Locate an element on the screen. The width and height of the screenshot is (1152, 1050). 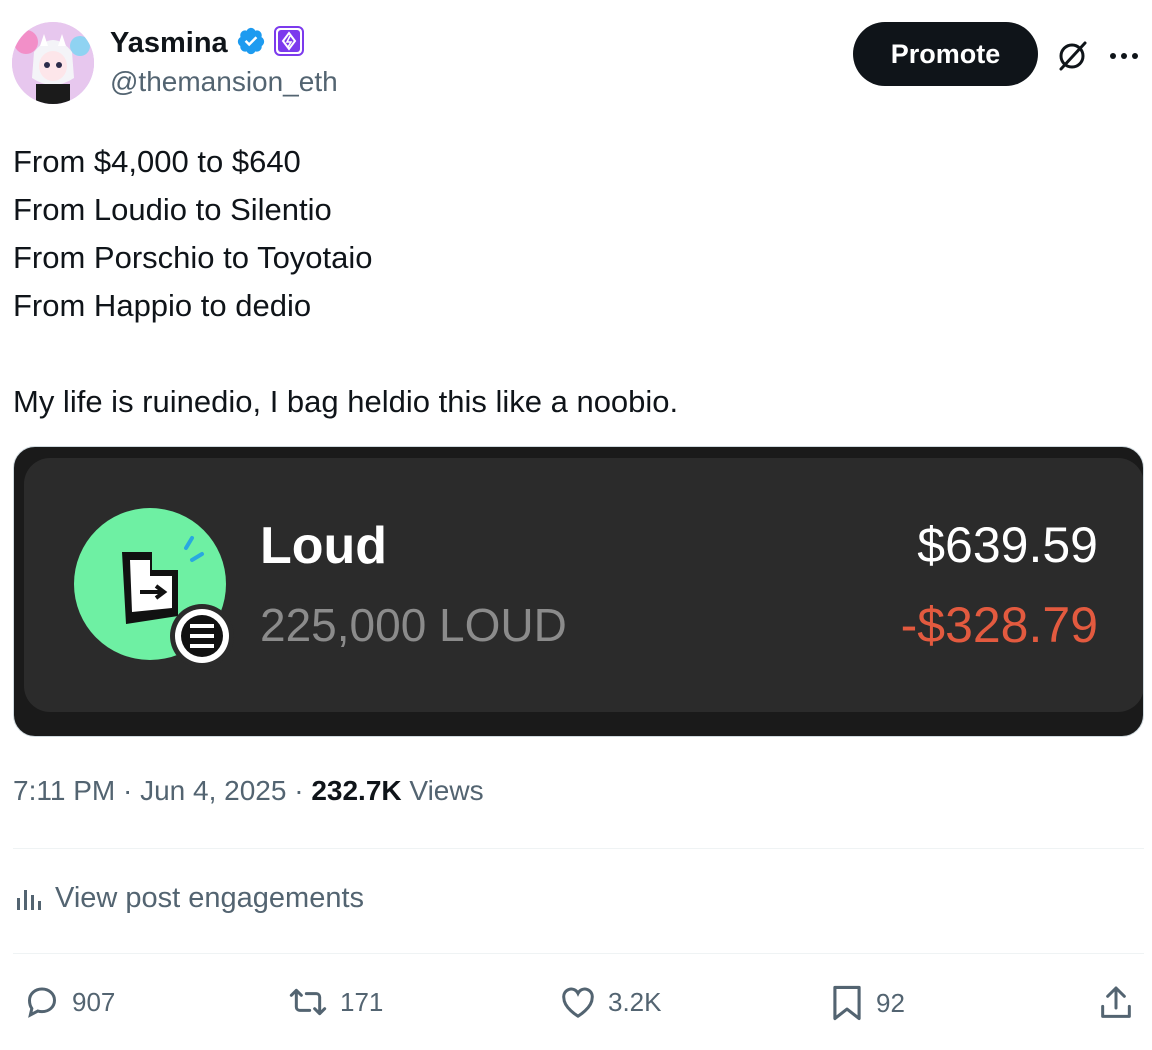
repost-button: 171 is located at coordinates (334, 1002).